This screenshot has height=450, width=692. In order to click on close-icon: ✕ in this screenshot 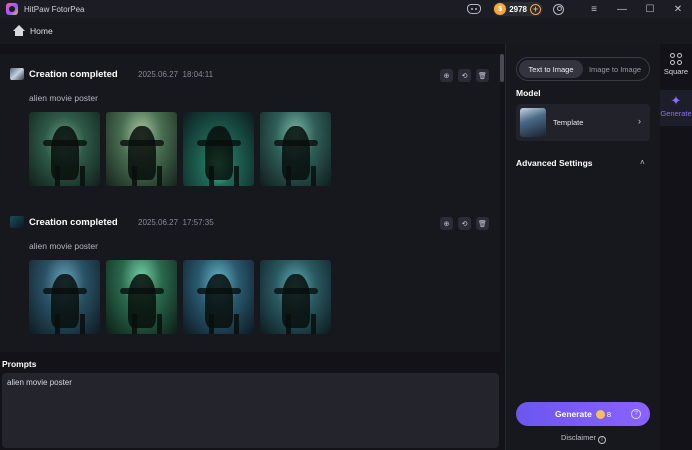, I will do `click(678, 9)`.